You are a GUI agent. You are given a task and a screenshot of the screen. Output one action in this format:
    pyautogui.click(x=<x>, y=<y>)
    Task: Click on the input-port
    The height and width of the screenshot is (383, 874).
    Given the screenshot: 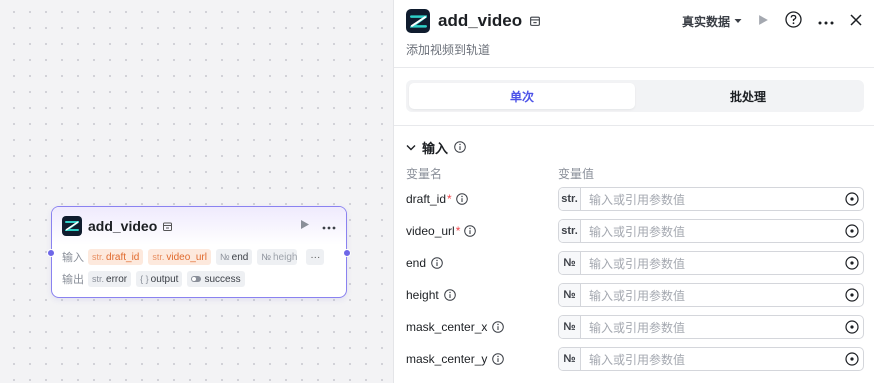 What is the action you would take?
    pyautogui.click(x=51, y=253)
    